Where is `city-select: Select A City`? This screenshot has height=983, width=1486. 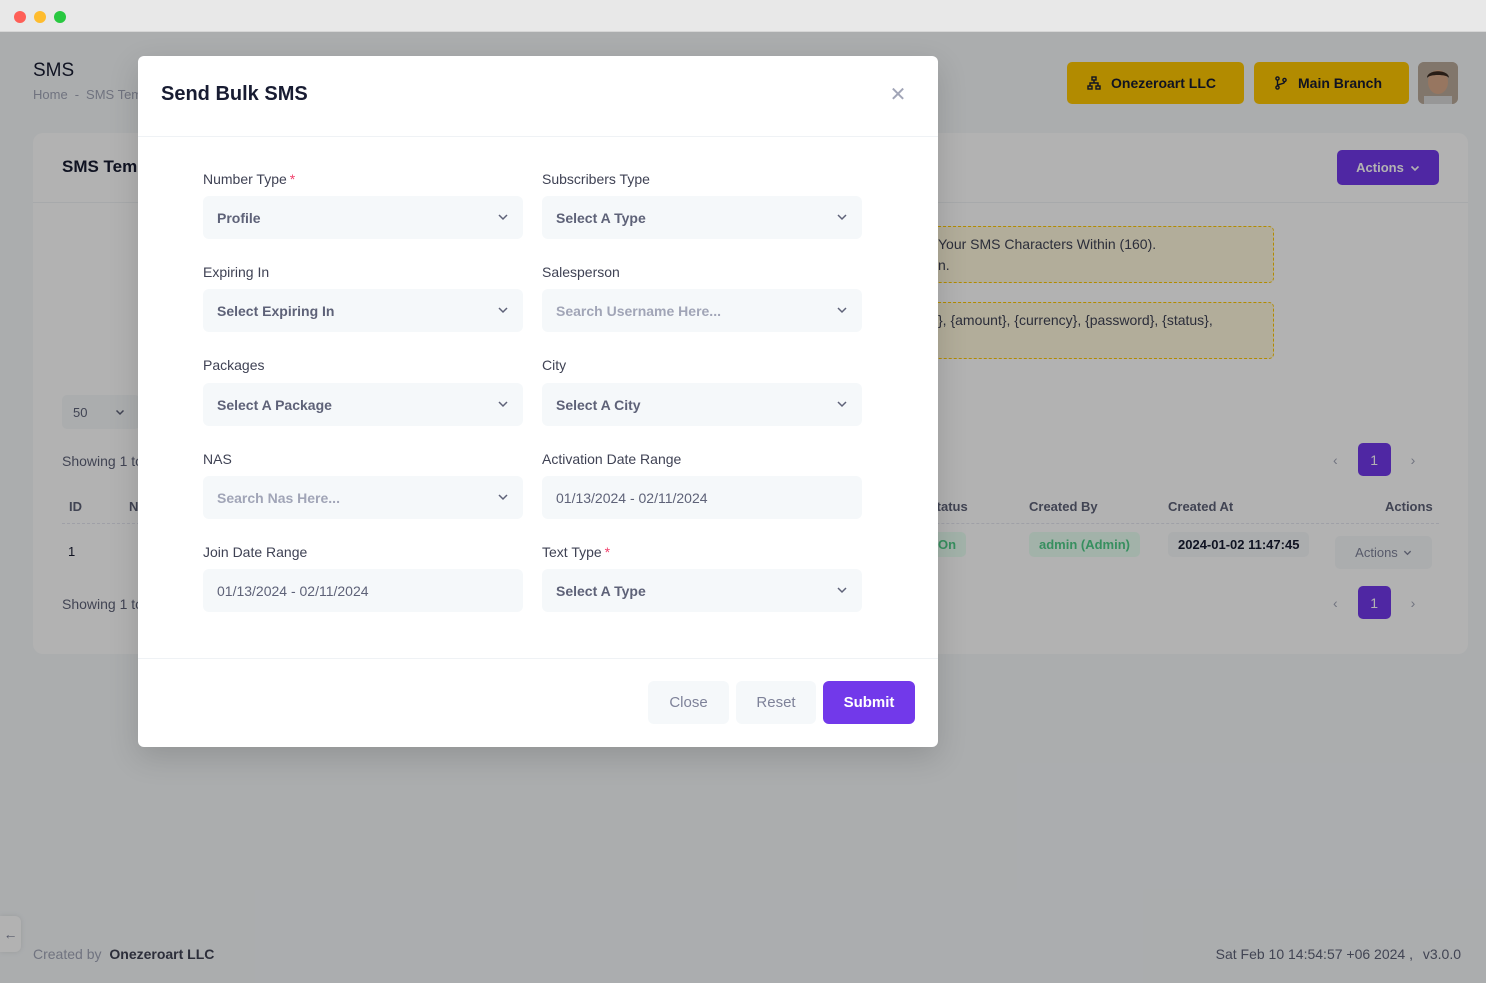
city-select: Select A City is located at coordinates (702, 404).